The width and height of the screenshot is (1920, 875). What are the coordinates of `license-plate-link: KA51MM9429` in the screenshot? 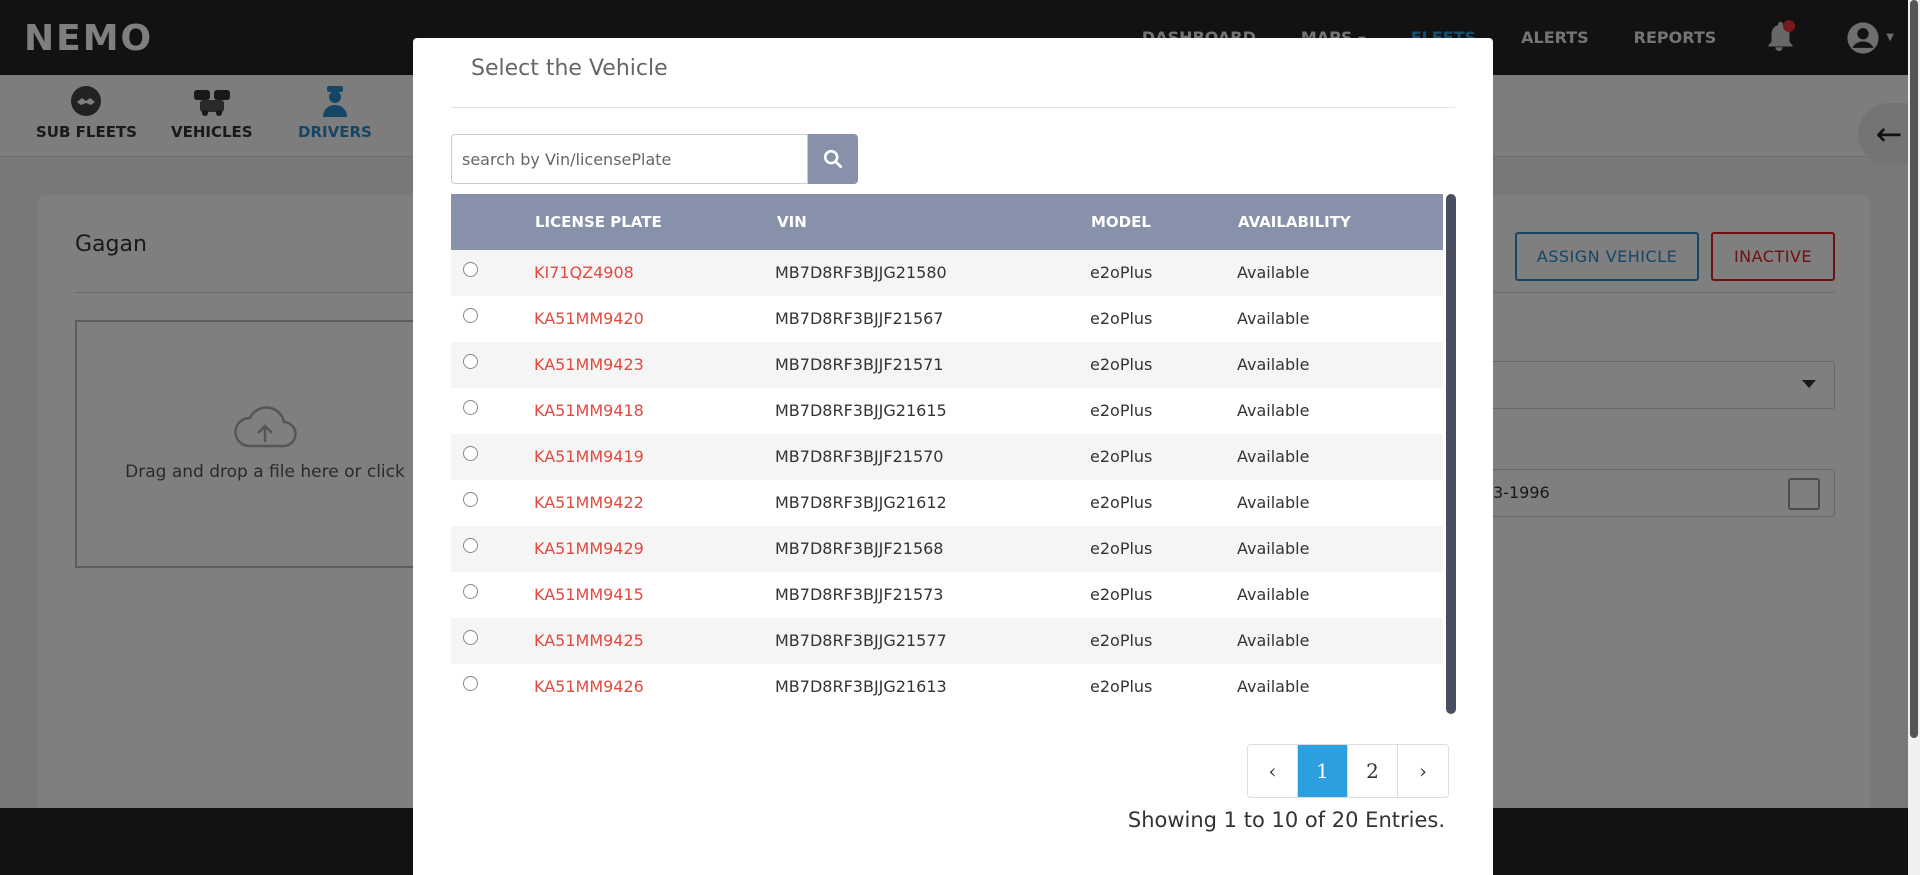 It's located at (589, 548).